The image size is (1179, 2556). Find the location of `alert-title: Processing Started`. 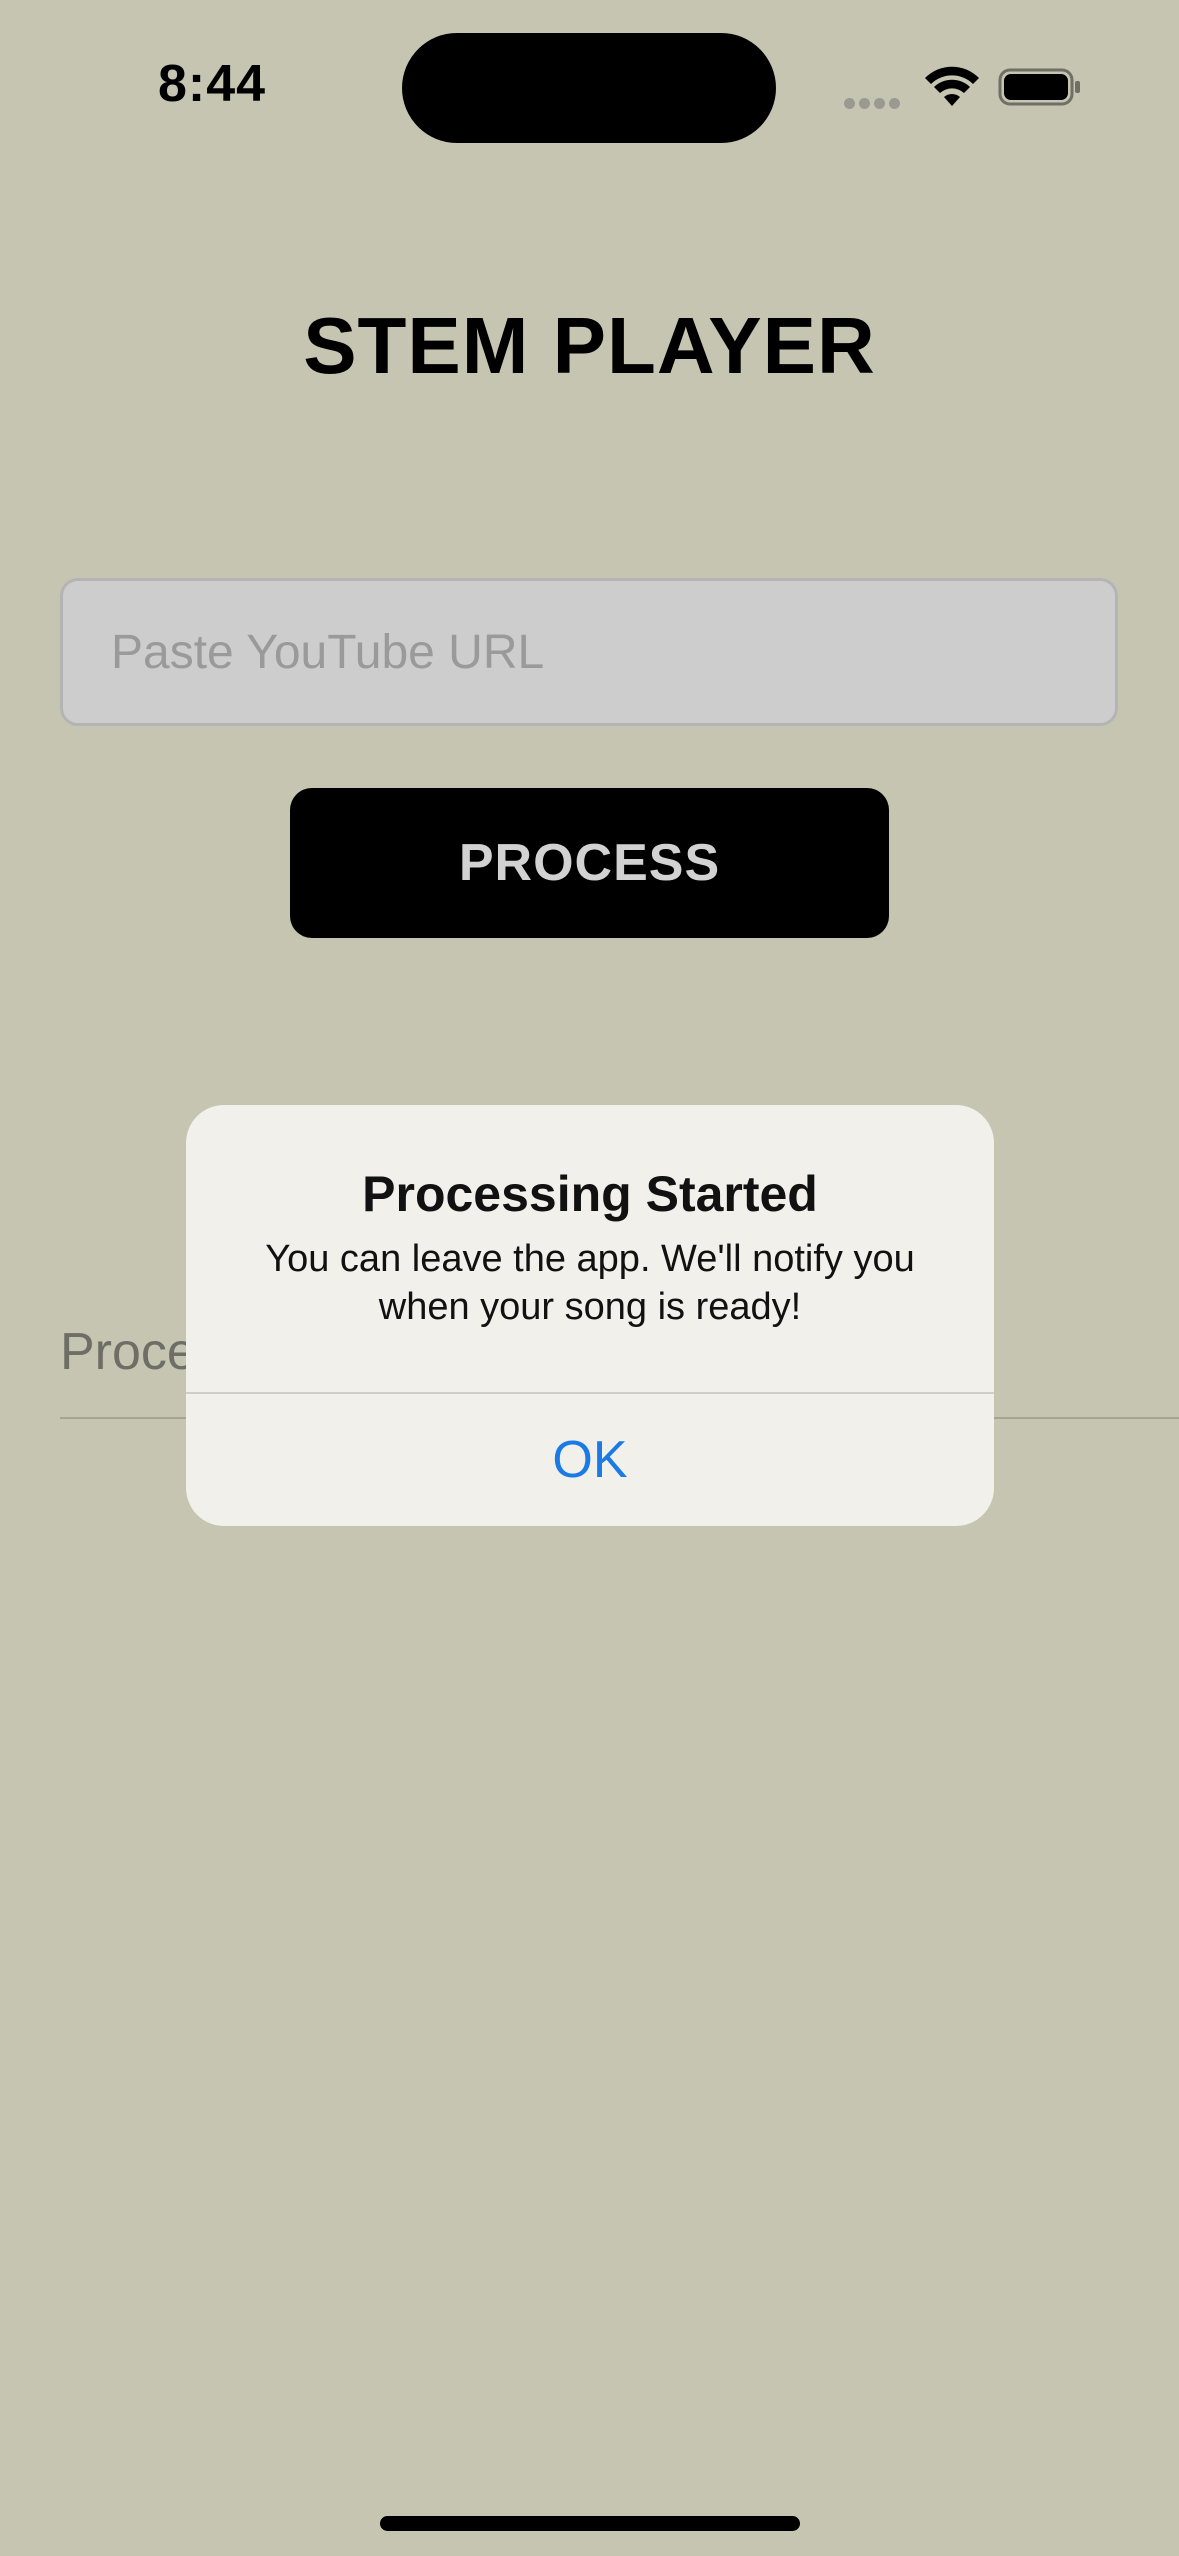

alert-title: Processing Started is located at coordinates (590, 1194).